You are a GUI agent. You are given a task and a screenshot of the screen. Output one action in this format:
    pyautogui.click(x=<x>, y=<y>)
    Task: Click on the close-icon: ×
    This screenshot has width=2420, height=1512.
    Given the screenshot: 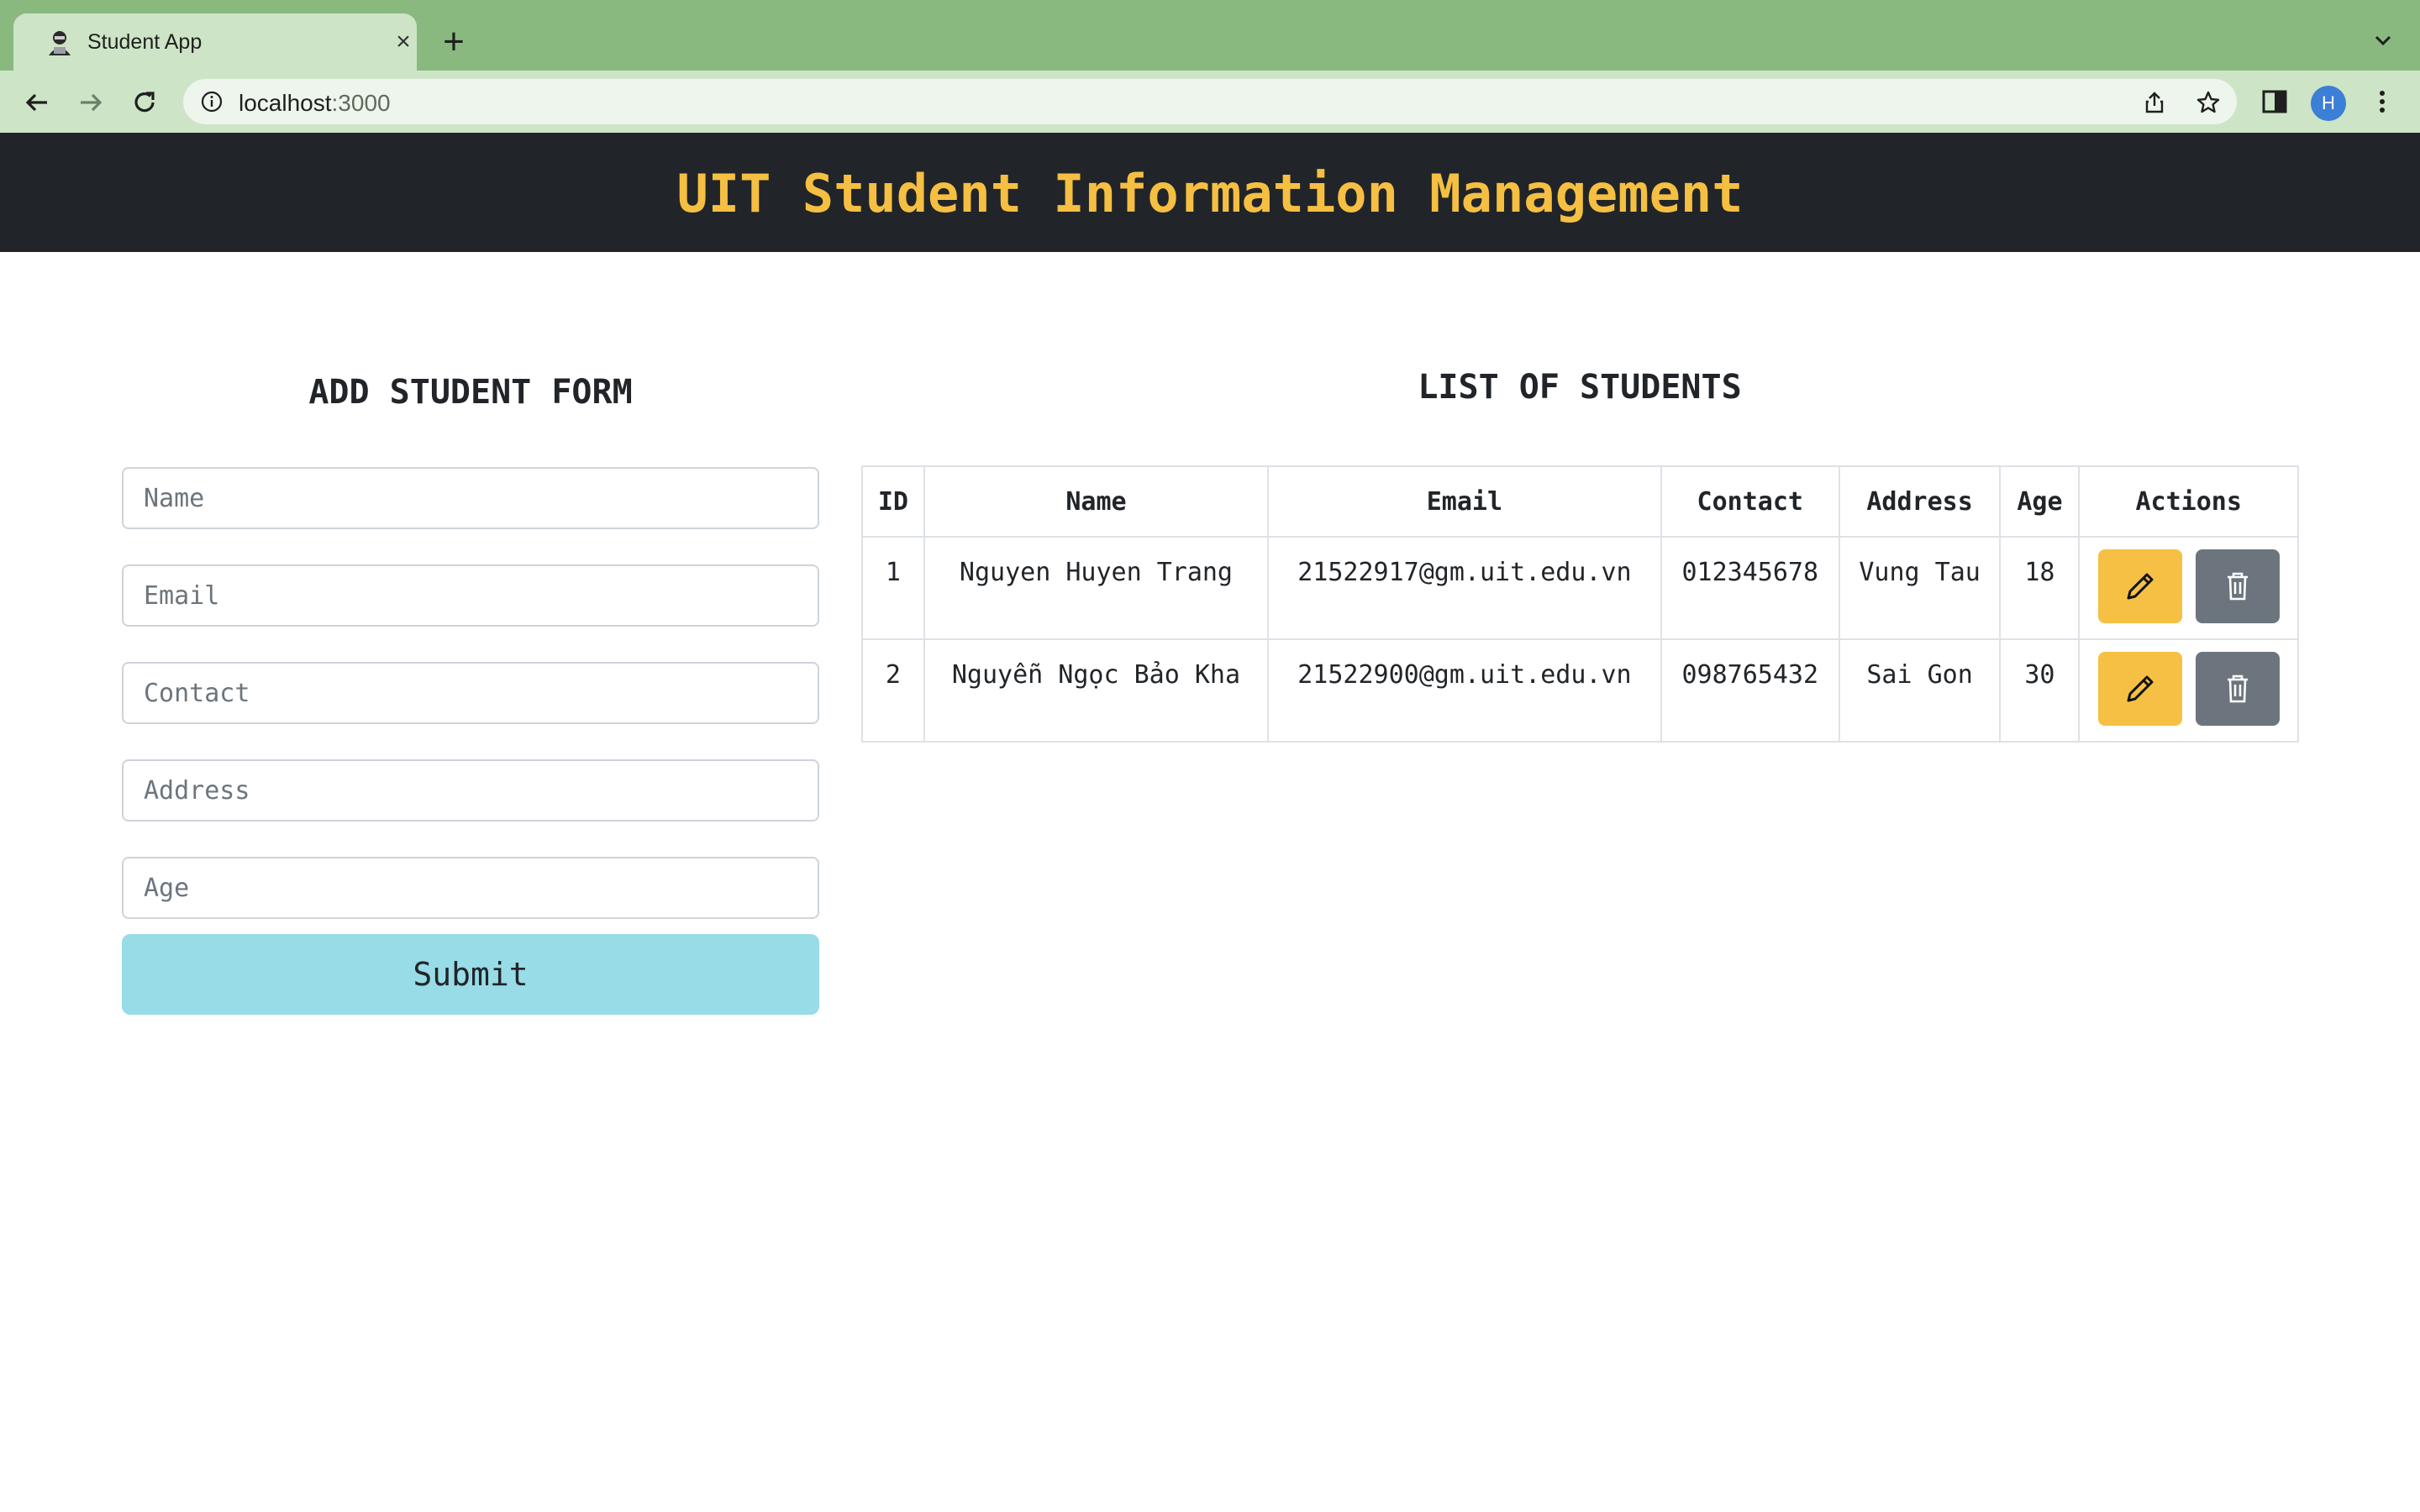 What is the action you would take?
    pyautogui.click(x=404, y=42)
    